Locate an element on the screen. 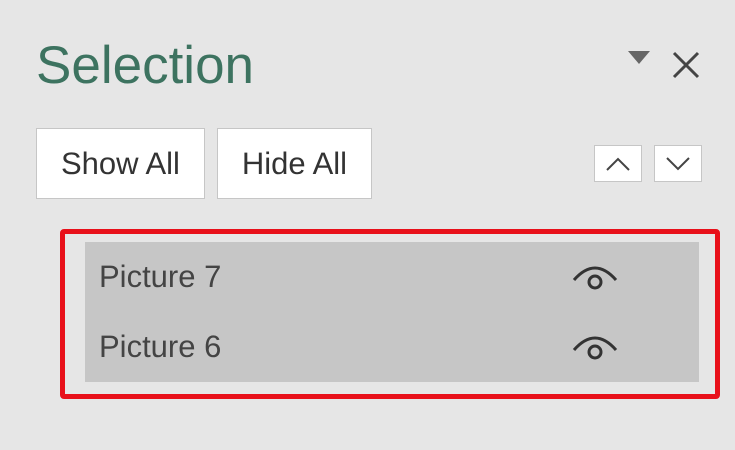 The height and width of the screenshot is (450, 735). item-name: Picture 7 is located at coordinates (160, 277).